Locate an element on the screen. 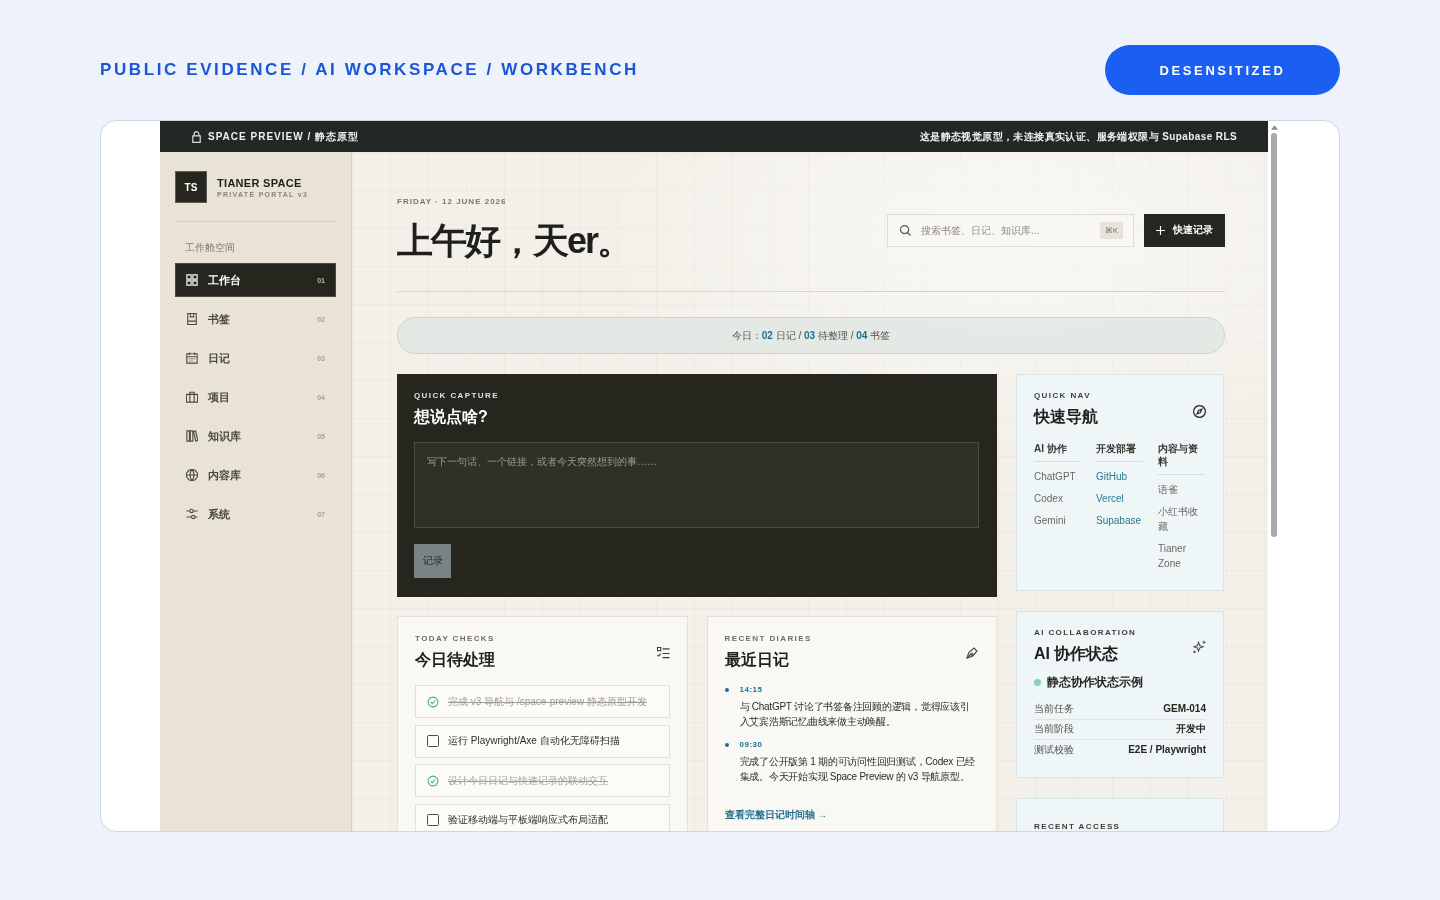  field-label: 当前任务 is located at coordinates (1054, 708).